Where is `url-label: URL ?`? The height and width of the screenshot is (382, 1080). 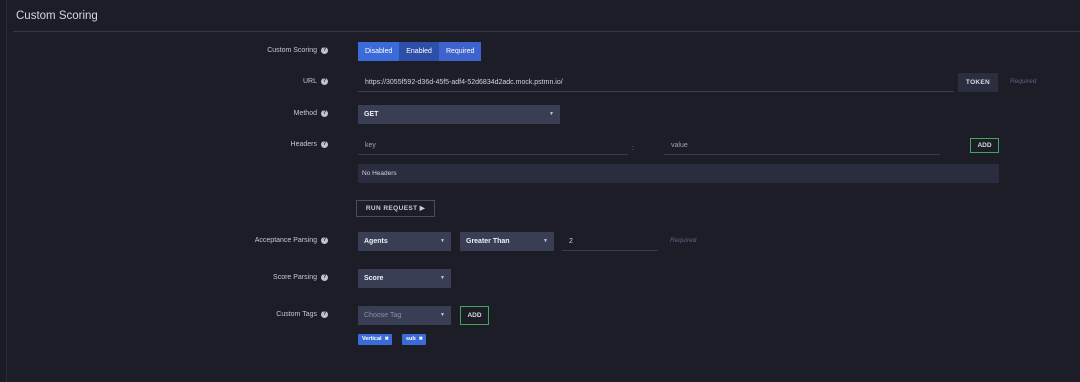
url-label: URL ? is located at coordinates (315, 81).